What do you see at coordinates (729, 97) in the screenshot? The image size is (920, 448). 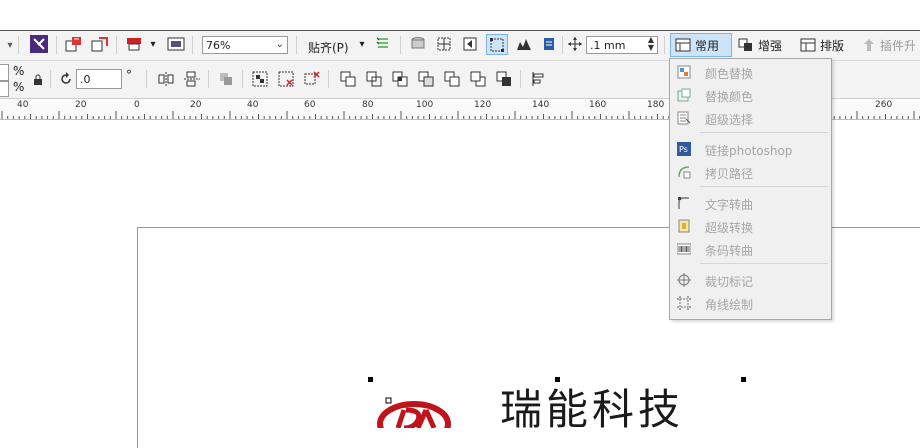 I see `menu-item-label: 替换颜色` at bounding box center [729, 97].